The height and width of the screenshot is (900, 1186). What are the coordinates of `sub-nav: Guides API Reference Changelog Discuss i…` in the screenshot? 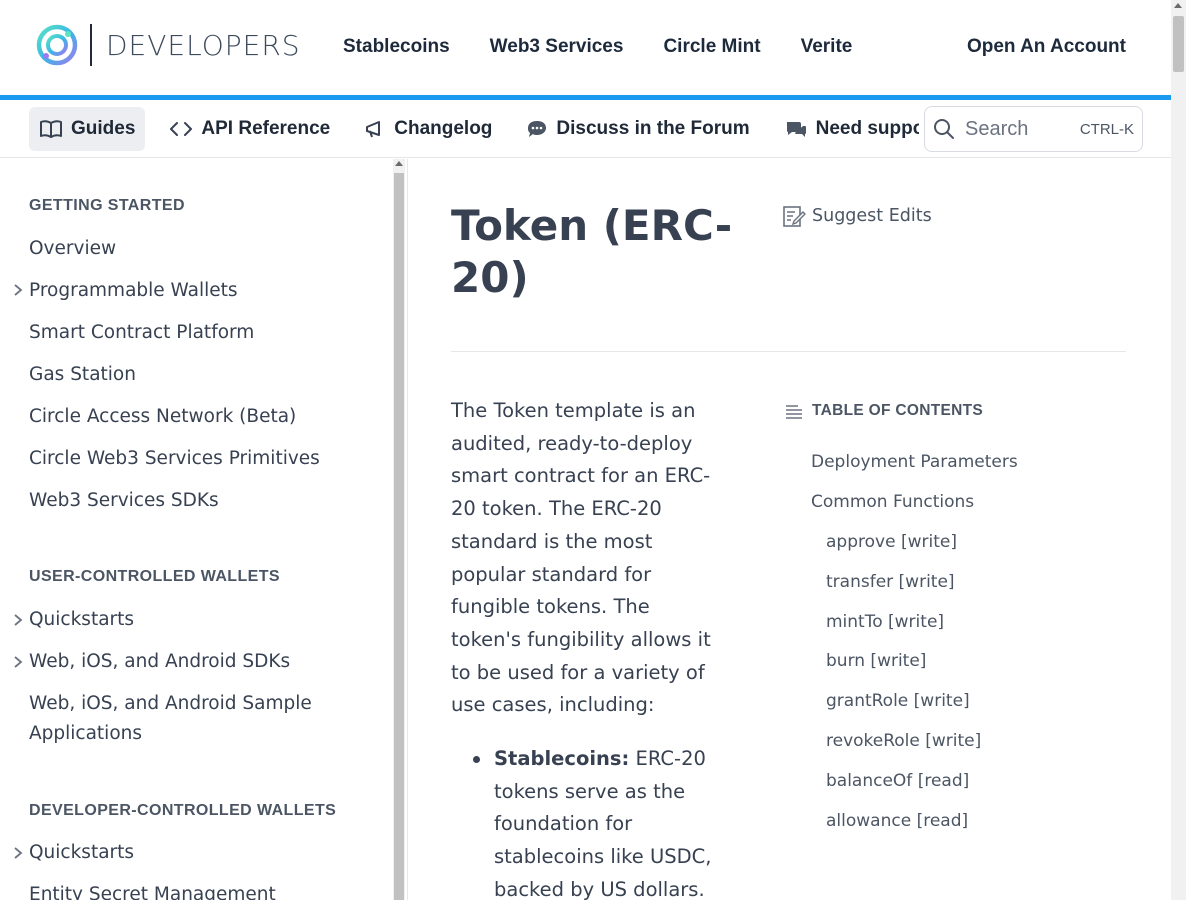 It's located at (585, 129).